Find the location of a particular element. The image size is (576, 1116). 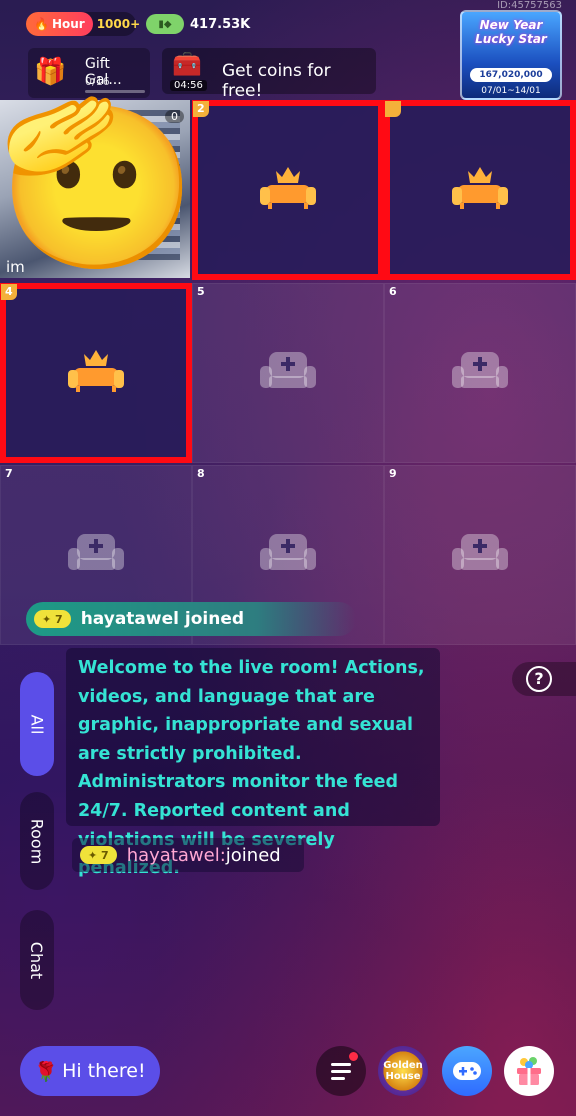

seat-number: 5 is located at coordinates (201, 291).